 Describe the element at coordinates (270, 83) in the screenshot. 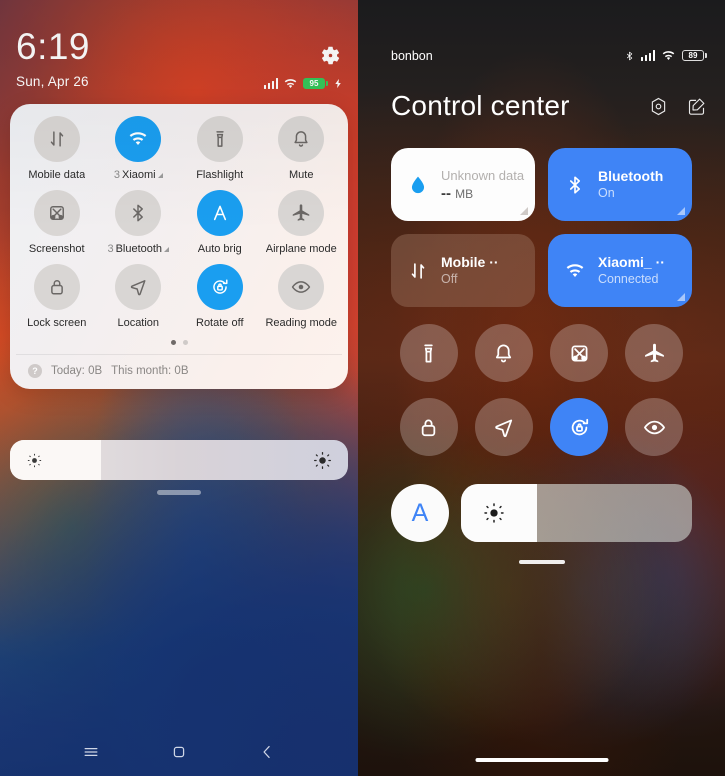

I see `signal-bars-icon` at that location.